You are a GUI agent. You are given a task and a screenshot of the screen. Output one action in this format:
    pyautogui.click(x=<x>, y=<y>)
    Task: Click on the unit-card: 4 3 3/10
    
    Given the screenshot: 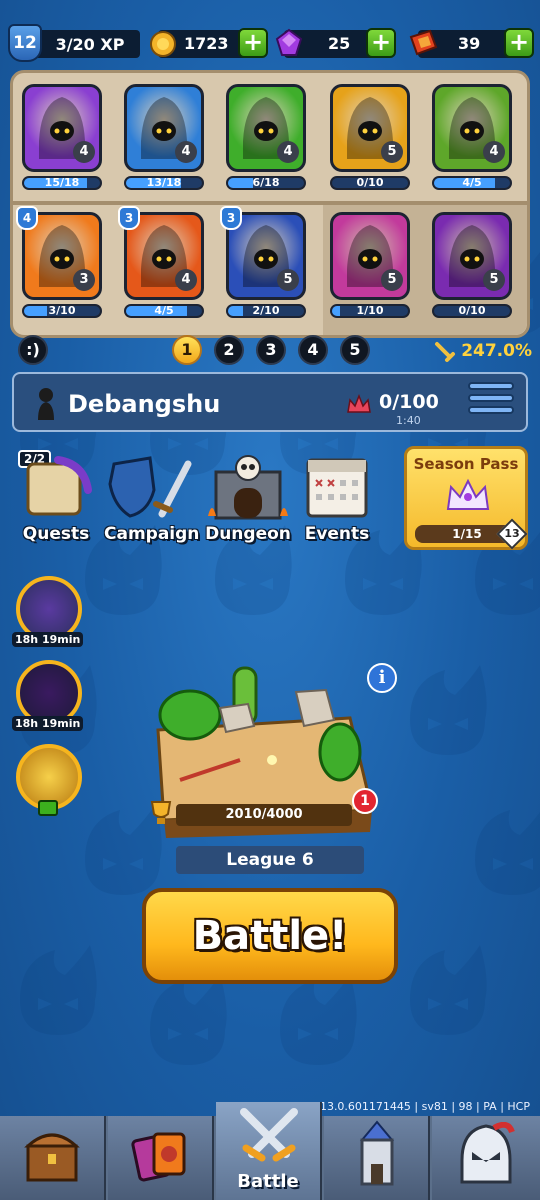 What is the action you would take?
    pyautogui.click(x=61, y=262)
    